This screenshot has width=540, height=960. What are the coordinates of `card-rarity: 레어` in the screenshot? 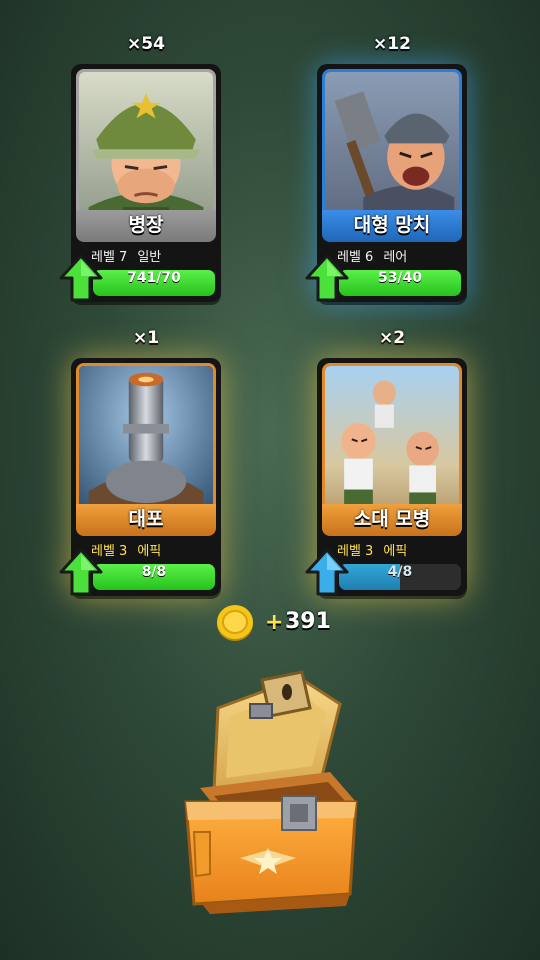 It's located at (395, 257).